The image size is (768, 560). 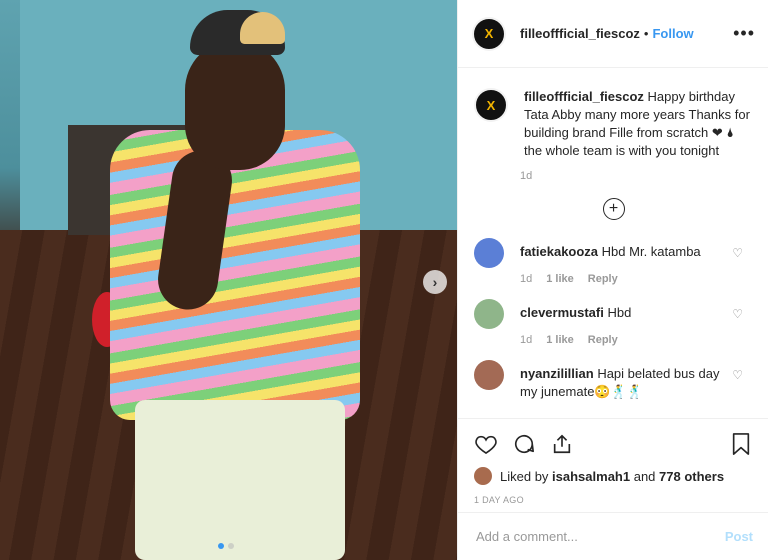 What do you see at coordinates (584, 96) in the screenshot?
I see `caption-username: filleoffficial_fiescoz` at bounding box center [584, 96].